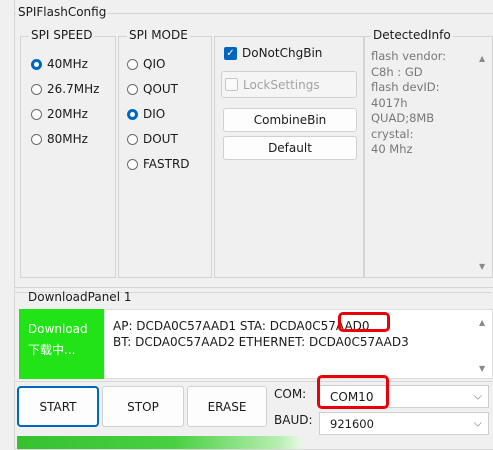 This screenshot has width=493, height=450. I want to click on info-line: 40 Mhz, so click(392, 149).